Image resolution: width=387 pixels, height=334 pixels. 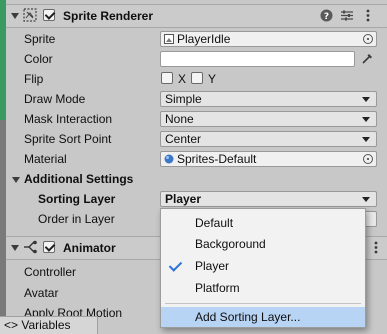 I want to click on sprite-field: PlayerIdle, so click(x=268, y=39).